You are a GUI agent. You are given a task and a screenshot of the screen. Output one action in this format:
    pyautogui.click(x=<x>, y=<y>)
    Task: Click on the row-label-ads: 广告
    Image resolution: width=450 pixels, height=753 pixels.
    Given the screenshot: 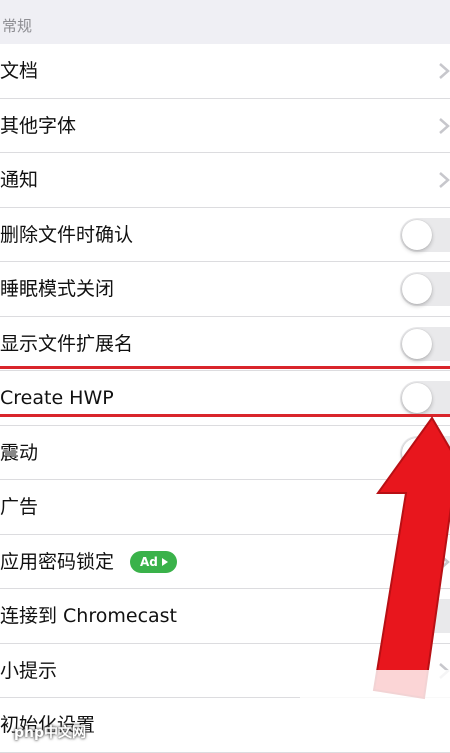 What is the action you would take?
    pyautogui.click(x=19, y=507)
    